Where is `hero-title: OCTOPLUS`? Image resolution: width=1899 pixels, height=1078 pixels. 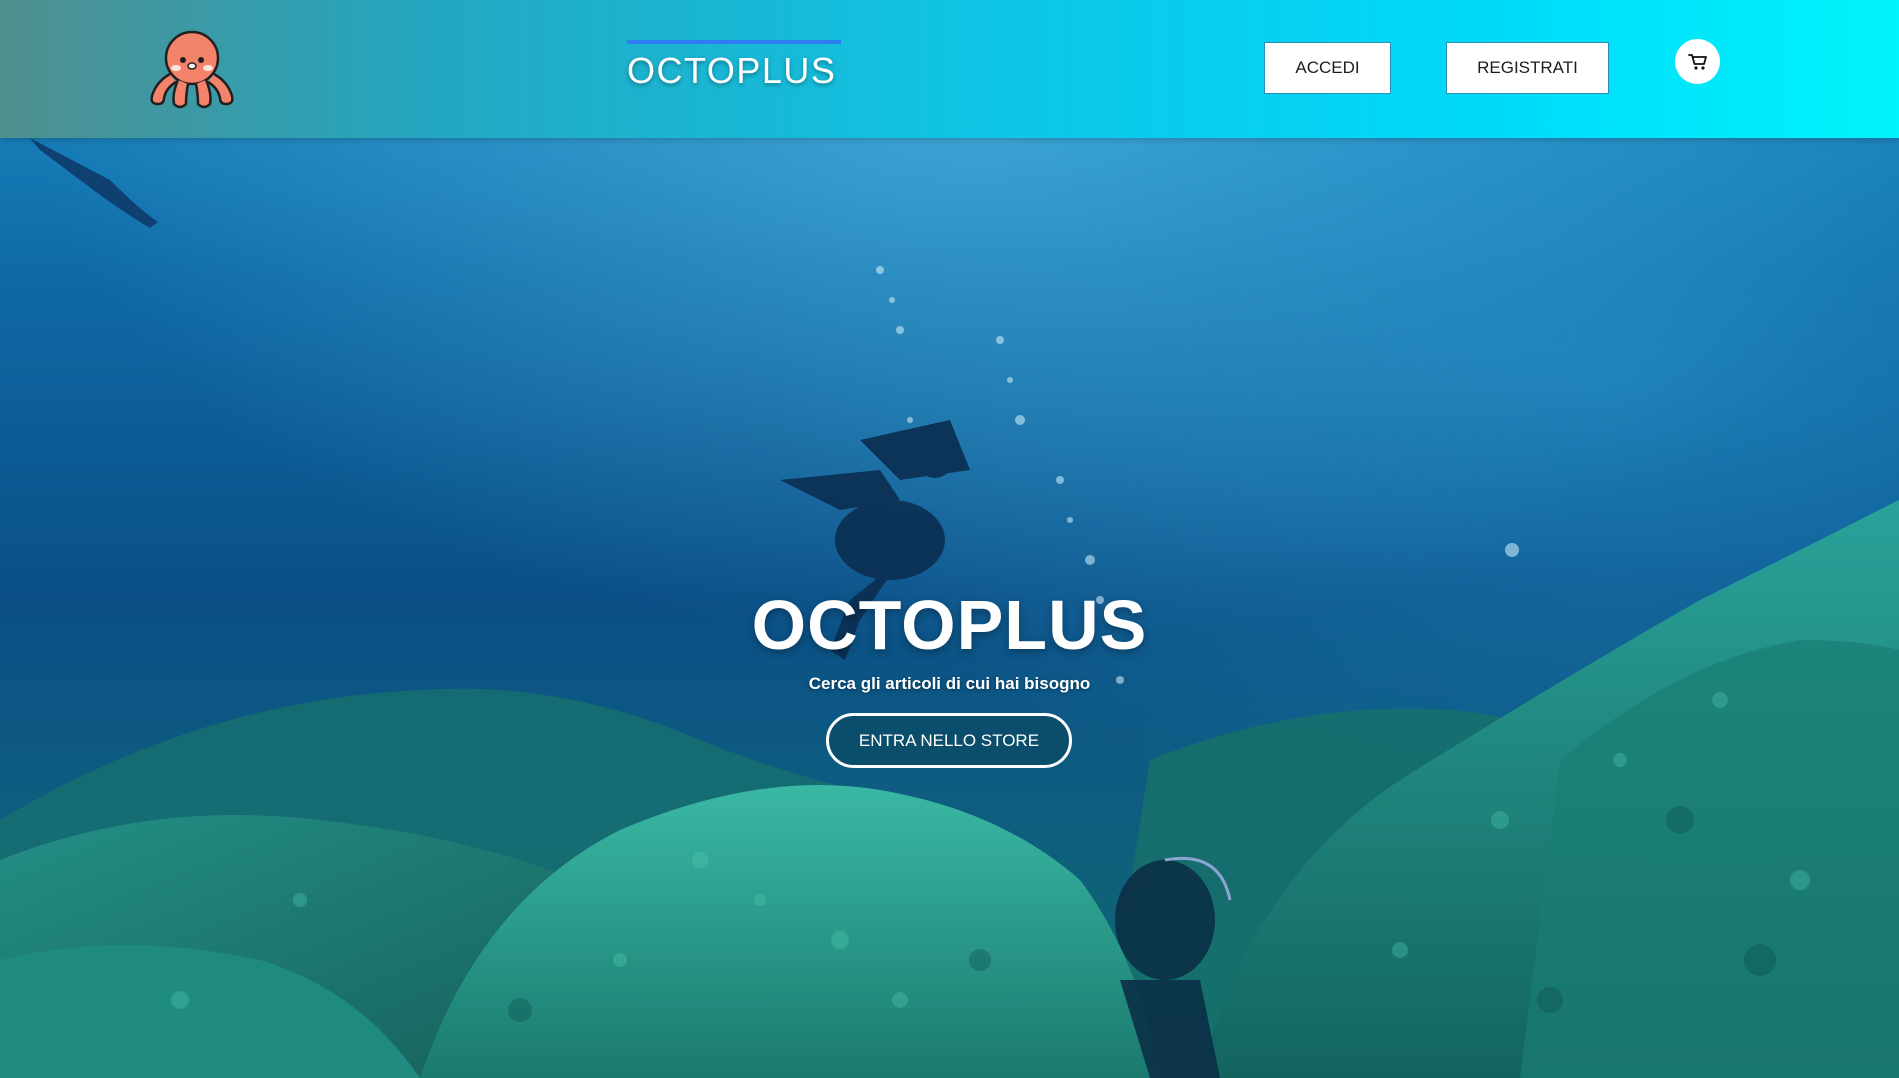
hero-title: OCTOPLUS is located at coordinates (949, 625).